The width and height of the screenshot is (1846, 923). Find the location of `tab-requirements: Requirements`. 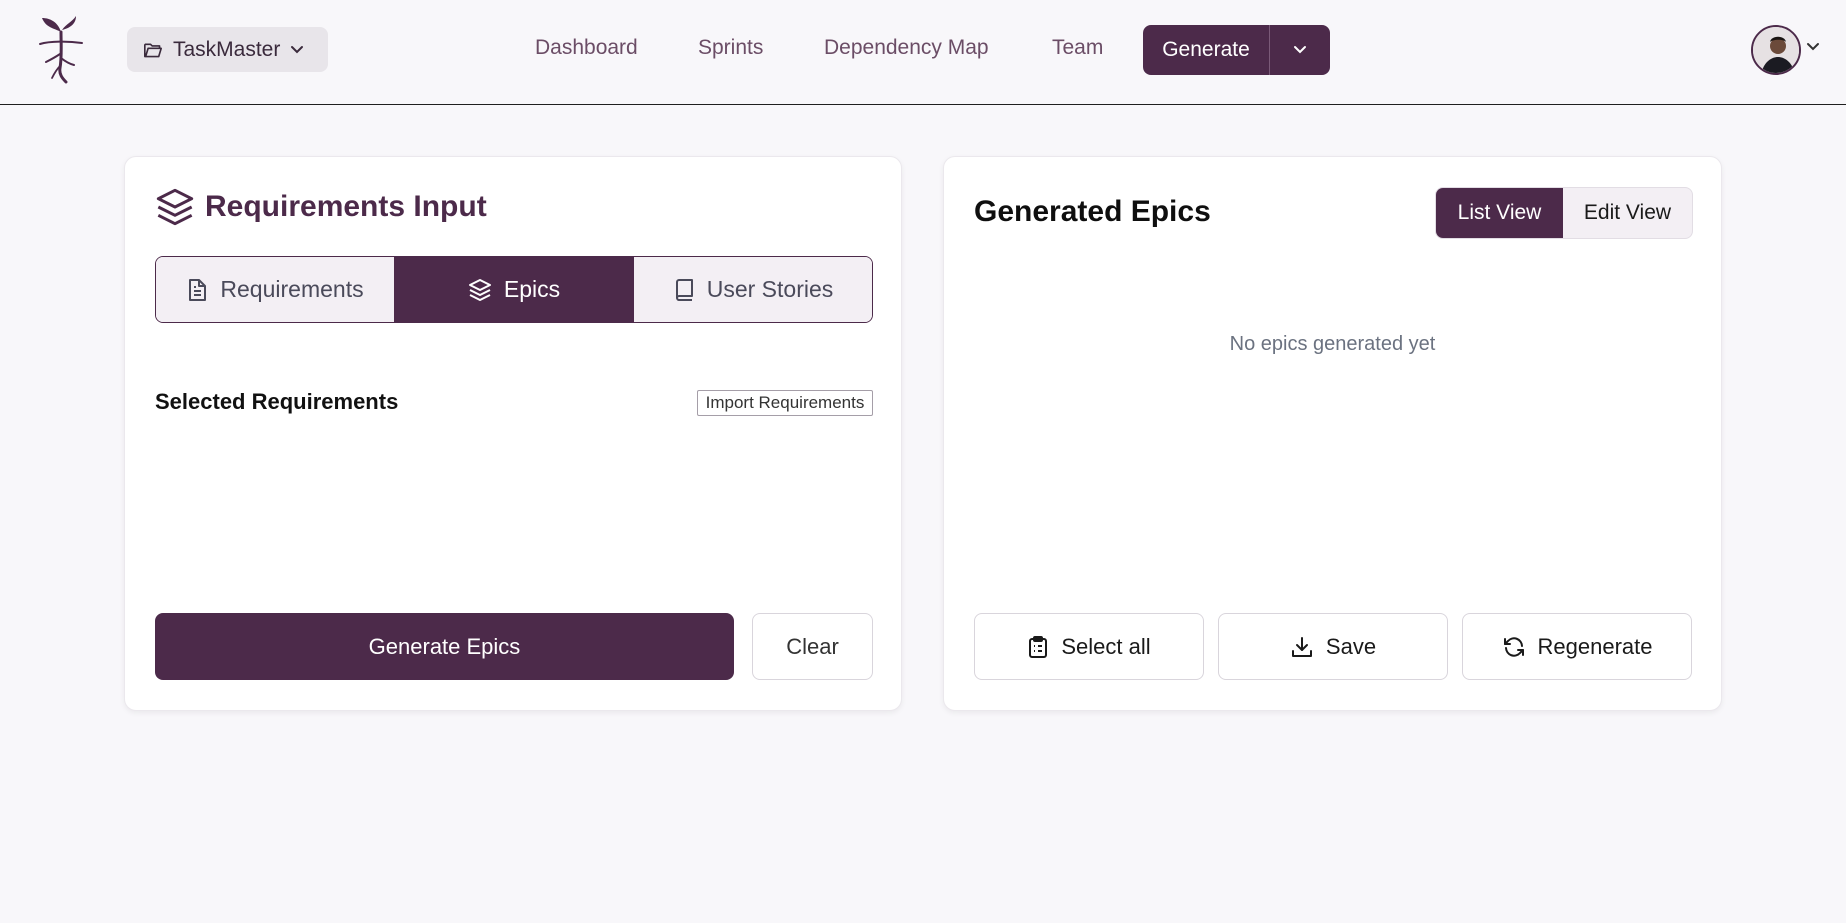

tab-requirements: Requirements is located at coordinates (275, 289).